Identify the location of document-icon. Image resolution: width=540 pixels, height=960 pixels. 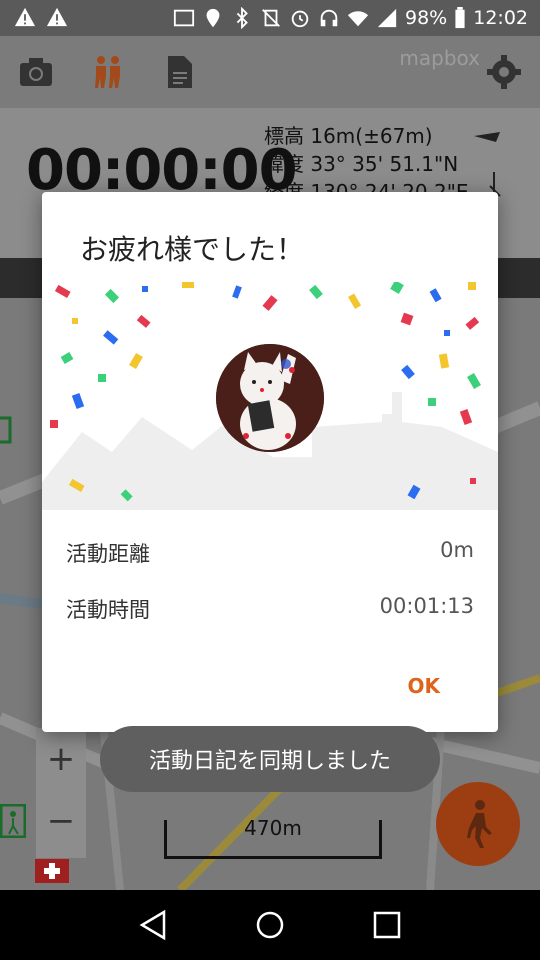
(180, 72).